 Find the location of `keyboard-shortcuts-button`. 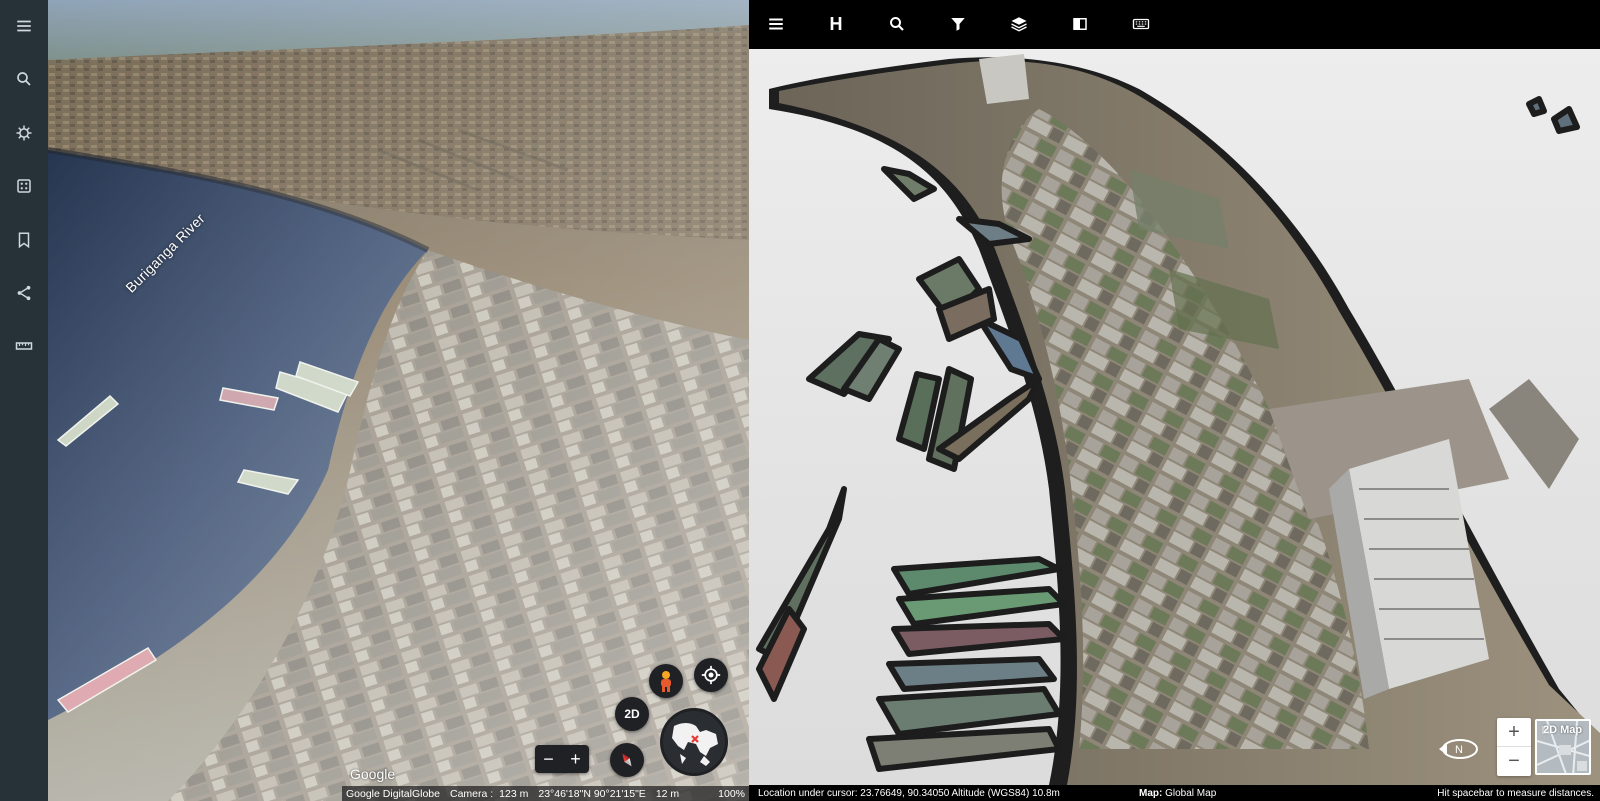

keyboard-shortcuts-button is located at coordinates (1141, 24).